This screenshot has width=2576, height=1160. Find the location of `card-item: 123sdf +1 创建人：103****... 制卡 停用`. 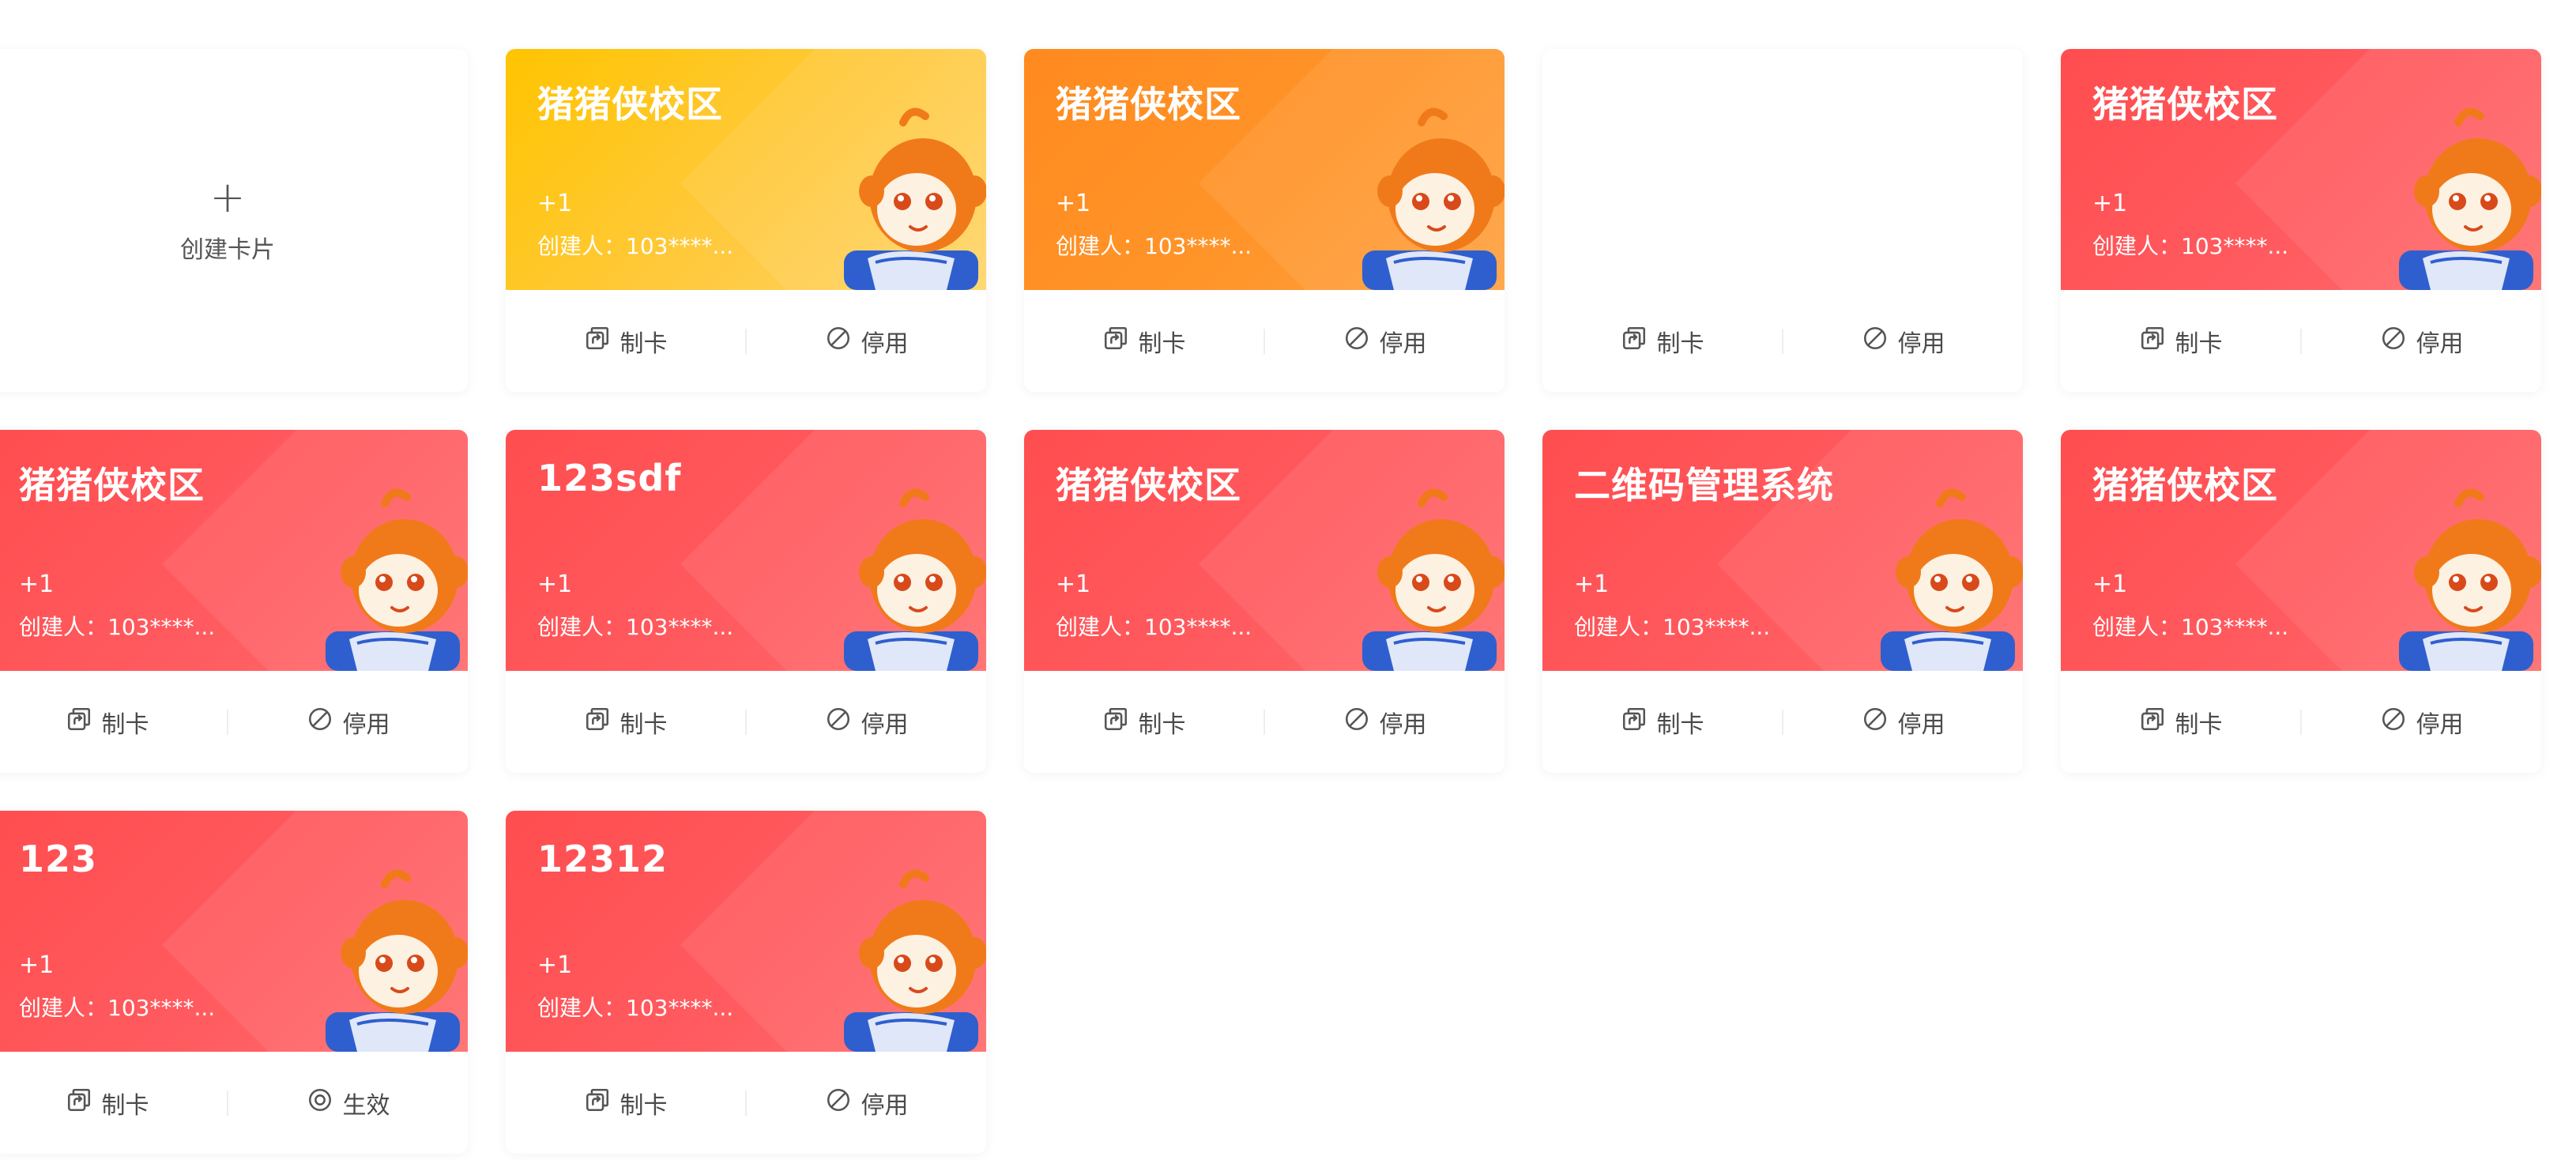

card-item: 123sdf +1 创建人：103****... 制卡 停用 is located at coordinates (746, 601).